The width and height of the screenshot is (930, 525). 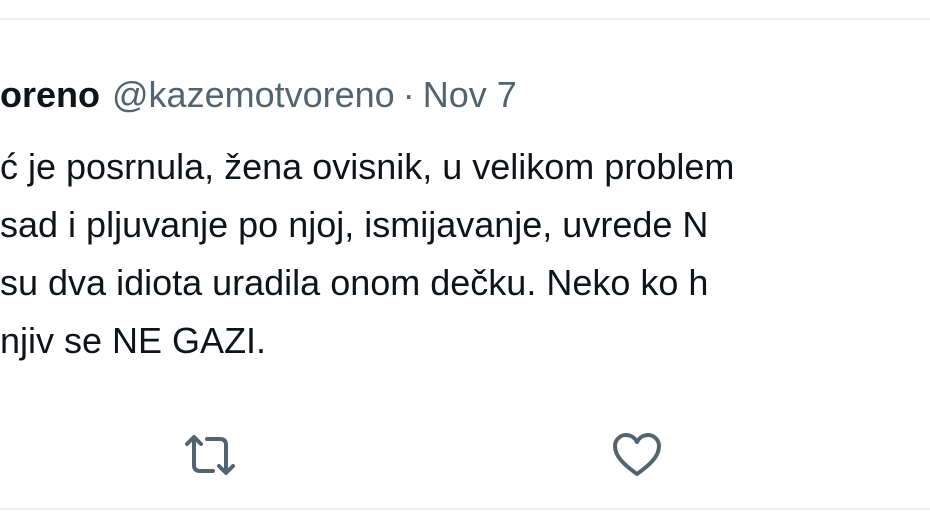 What do you see at coordinates (50, 94) in the screenshot?
I see `display-name: oreno` at bounding box center [50, 94].